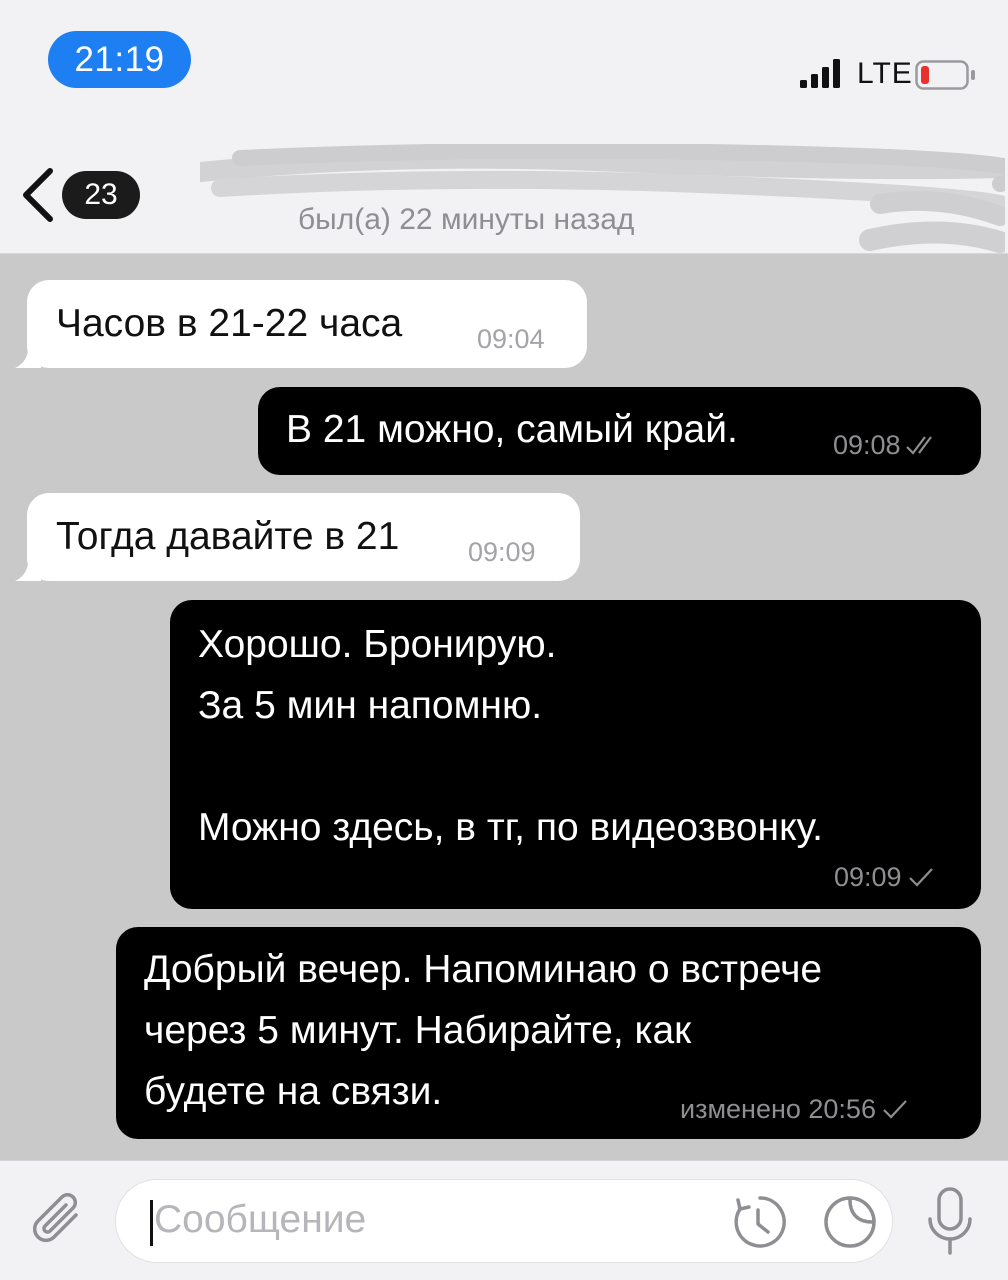 The height and width of the screenshot is (1280, 1008). What do you see at coordinates (512, 429) in the screenshot?
I see `message-text: В 21 можно, самый край.` at bounding box center [512, 429].